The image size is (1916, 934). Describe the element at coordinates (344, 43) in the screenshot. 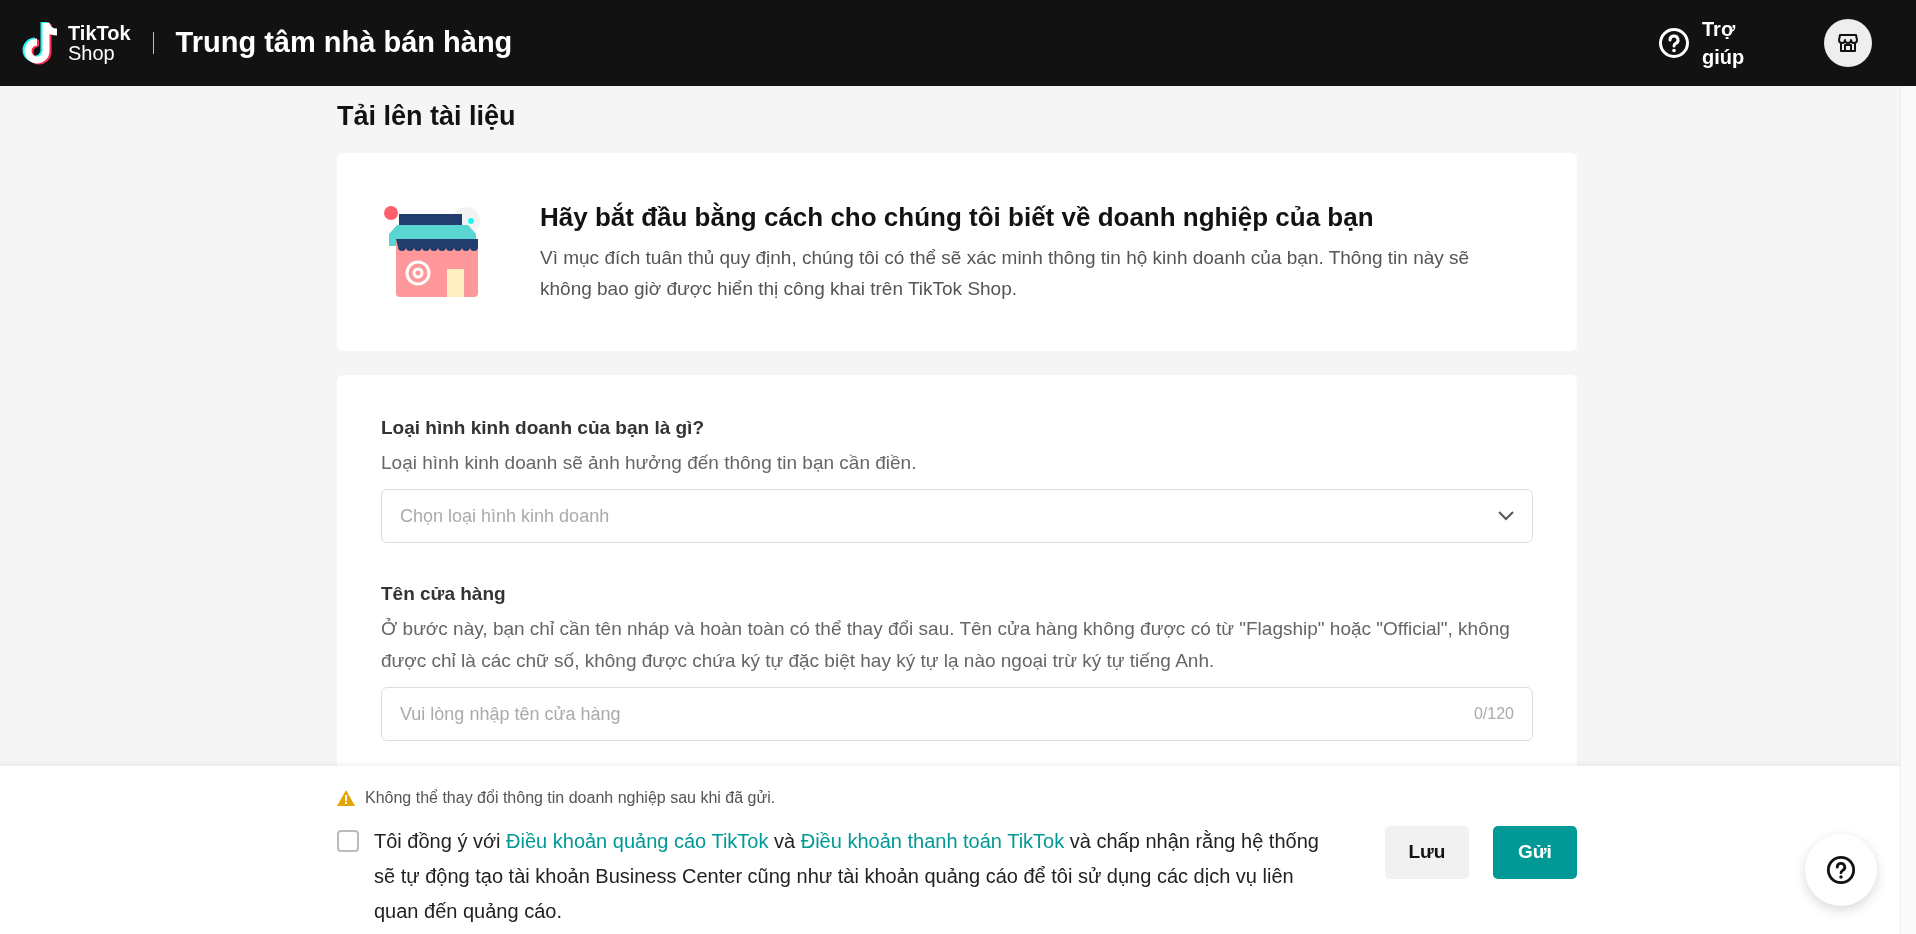

I see `app-title: Trung tâm nhà bán hàng` at that location.